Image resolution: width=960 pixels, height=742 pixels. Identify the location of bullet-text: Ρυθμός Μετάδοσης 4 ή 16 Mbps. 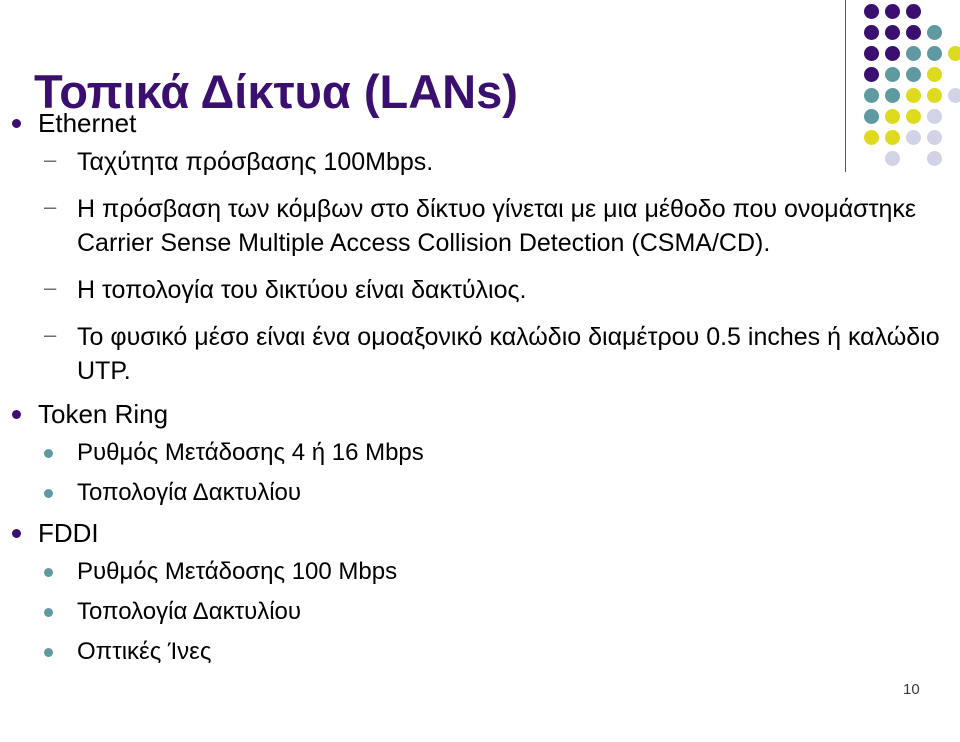
(250, 452).